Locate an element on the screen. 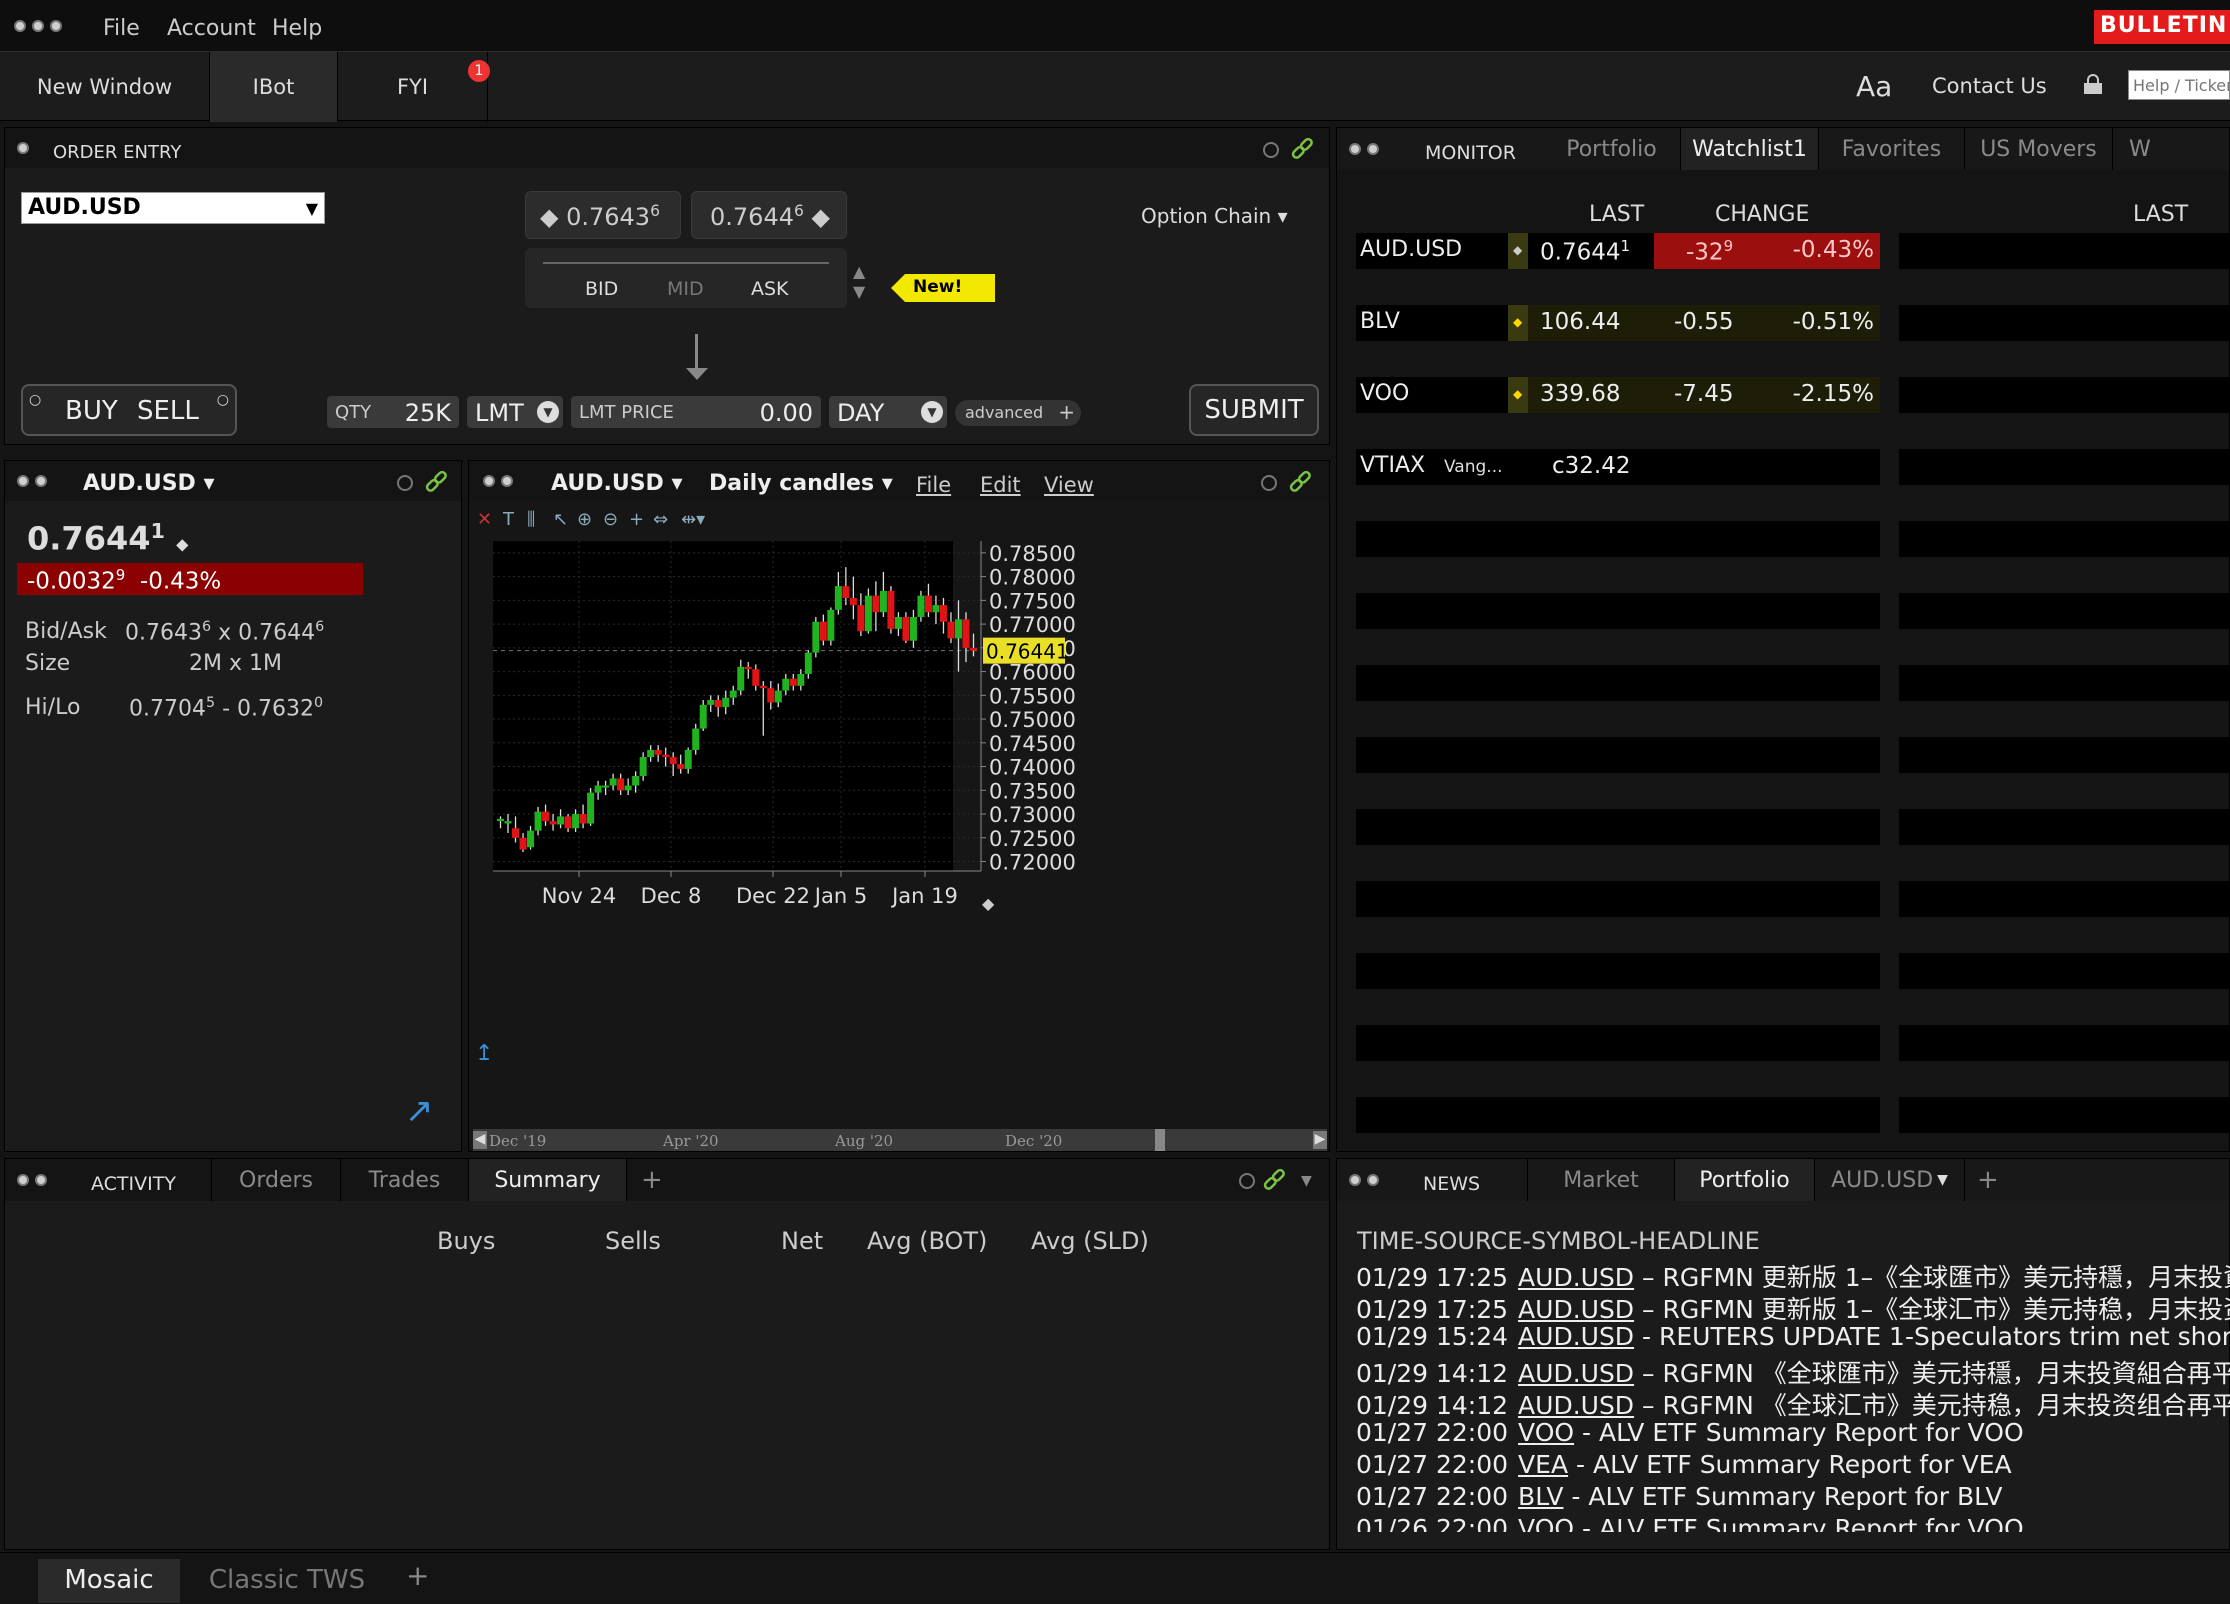  tab-classic-tws: Classic TWS is located at coordinates (287, 1581).